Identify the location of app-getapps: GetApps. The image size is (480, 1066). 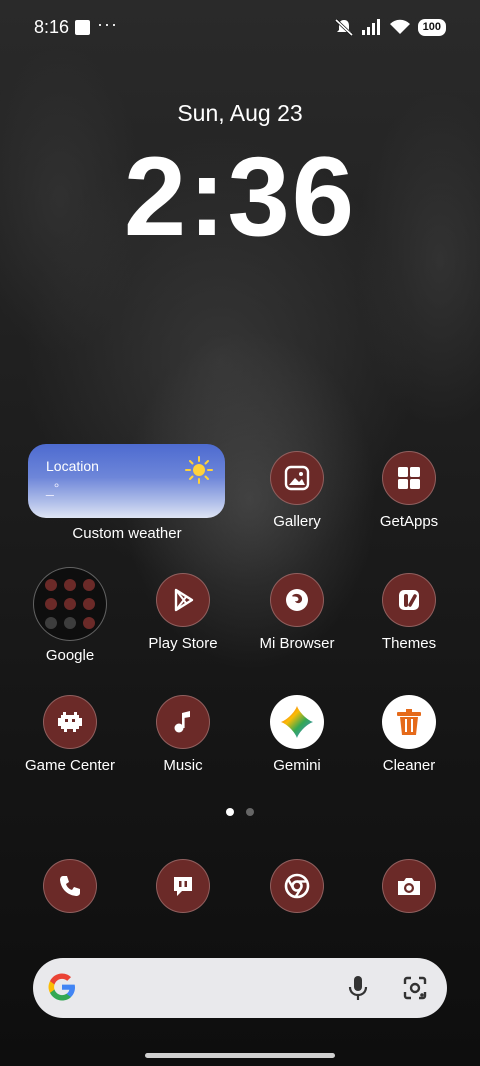
(409, 490).